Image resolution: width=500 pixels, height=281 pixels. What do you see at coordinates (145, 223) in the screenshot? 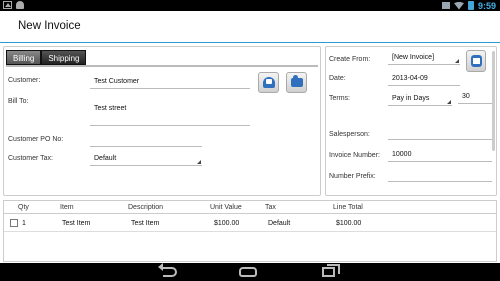
I see `row-description: Test Item` at bounding box center [145, 223].